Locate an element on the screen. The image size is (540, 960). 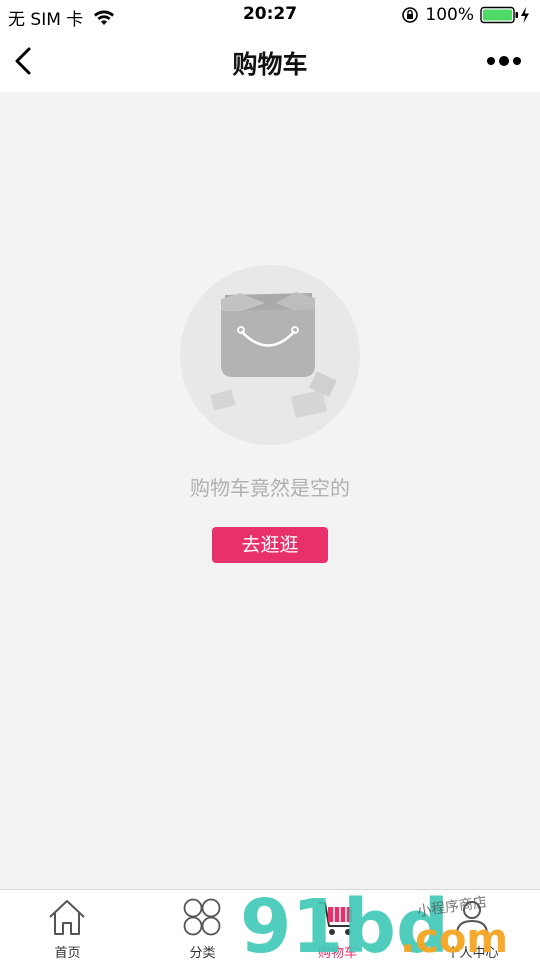
cart-icon is located at coordinates (335, 918).